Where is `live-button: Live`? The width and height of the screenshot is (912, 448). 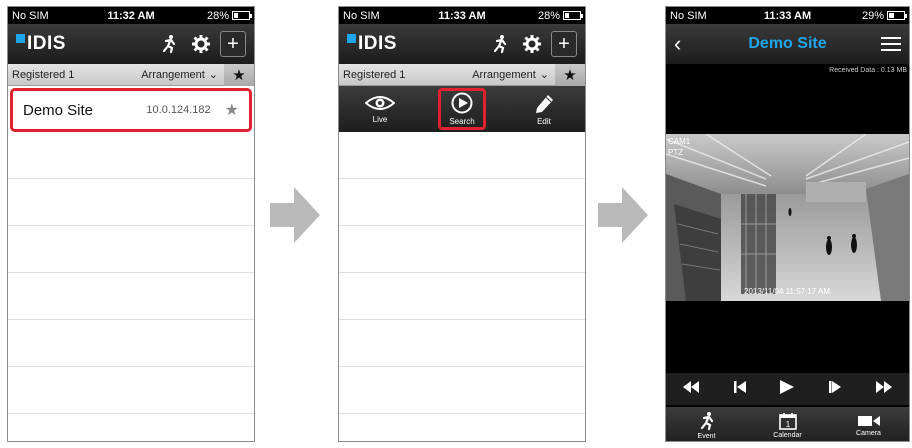
live-button: Live is located at coordinates (380, 109).